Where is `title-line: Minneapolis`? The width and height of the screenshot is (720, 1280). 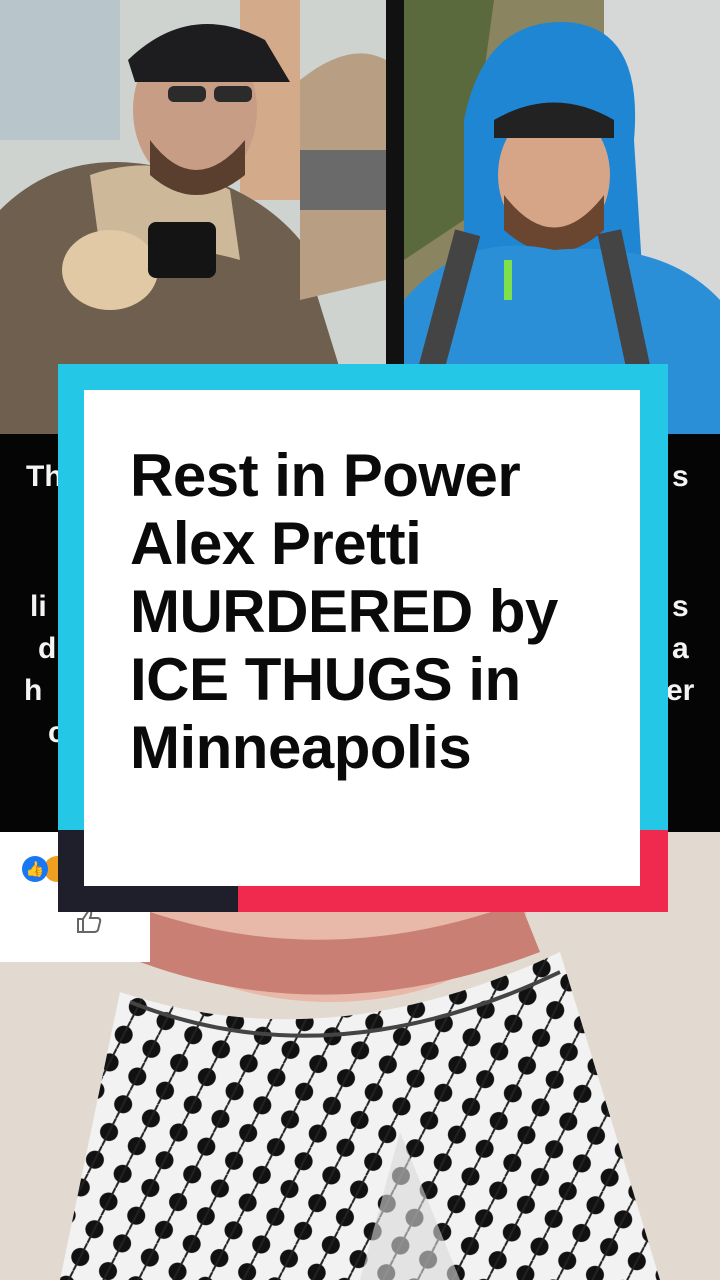
title-line: Minneapolis is located at coordinates (301, 747).